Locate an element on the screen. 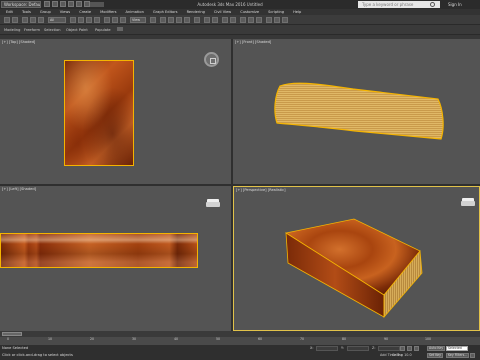 Image resolution: width=480 pixels, height=360 pixels. edit-named-selection-icon is located at coordinates (197, 20).